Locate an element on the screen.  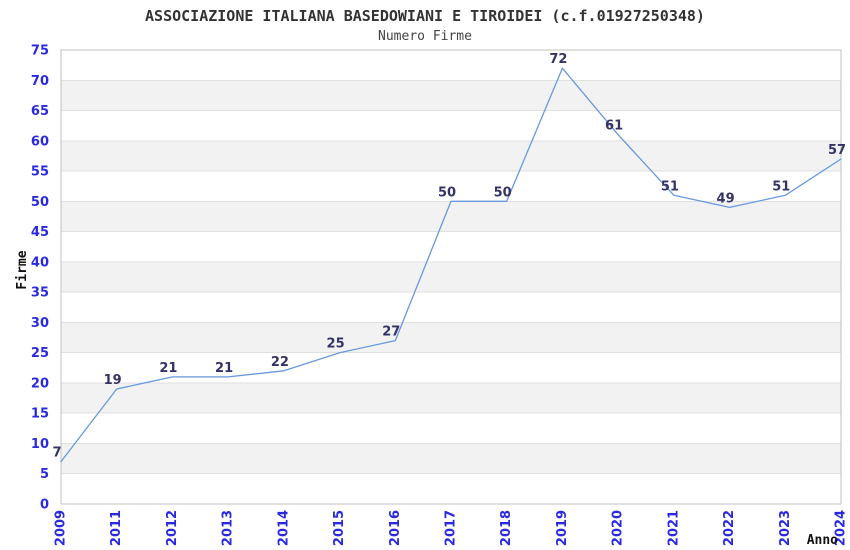
data-point-label: 49 is located at coordinates (726, 198).